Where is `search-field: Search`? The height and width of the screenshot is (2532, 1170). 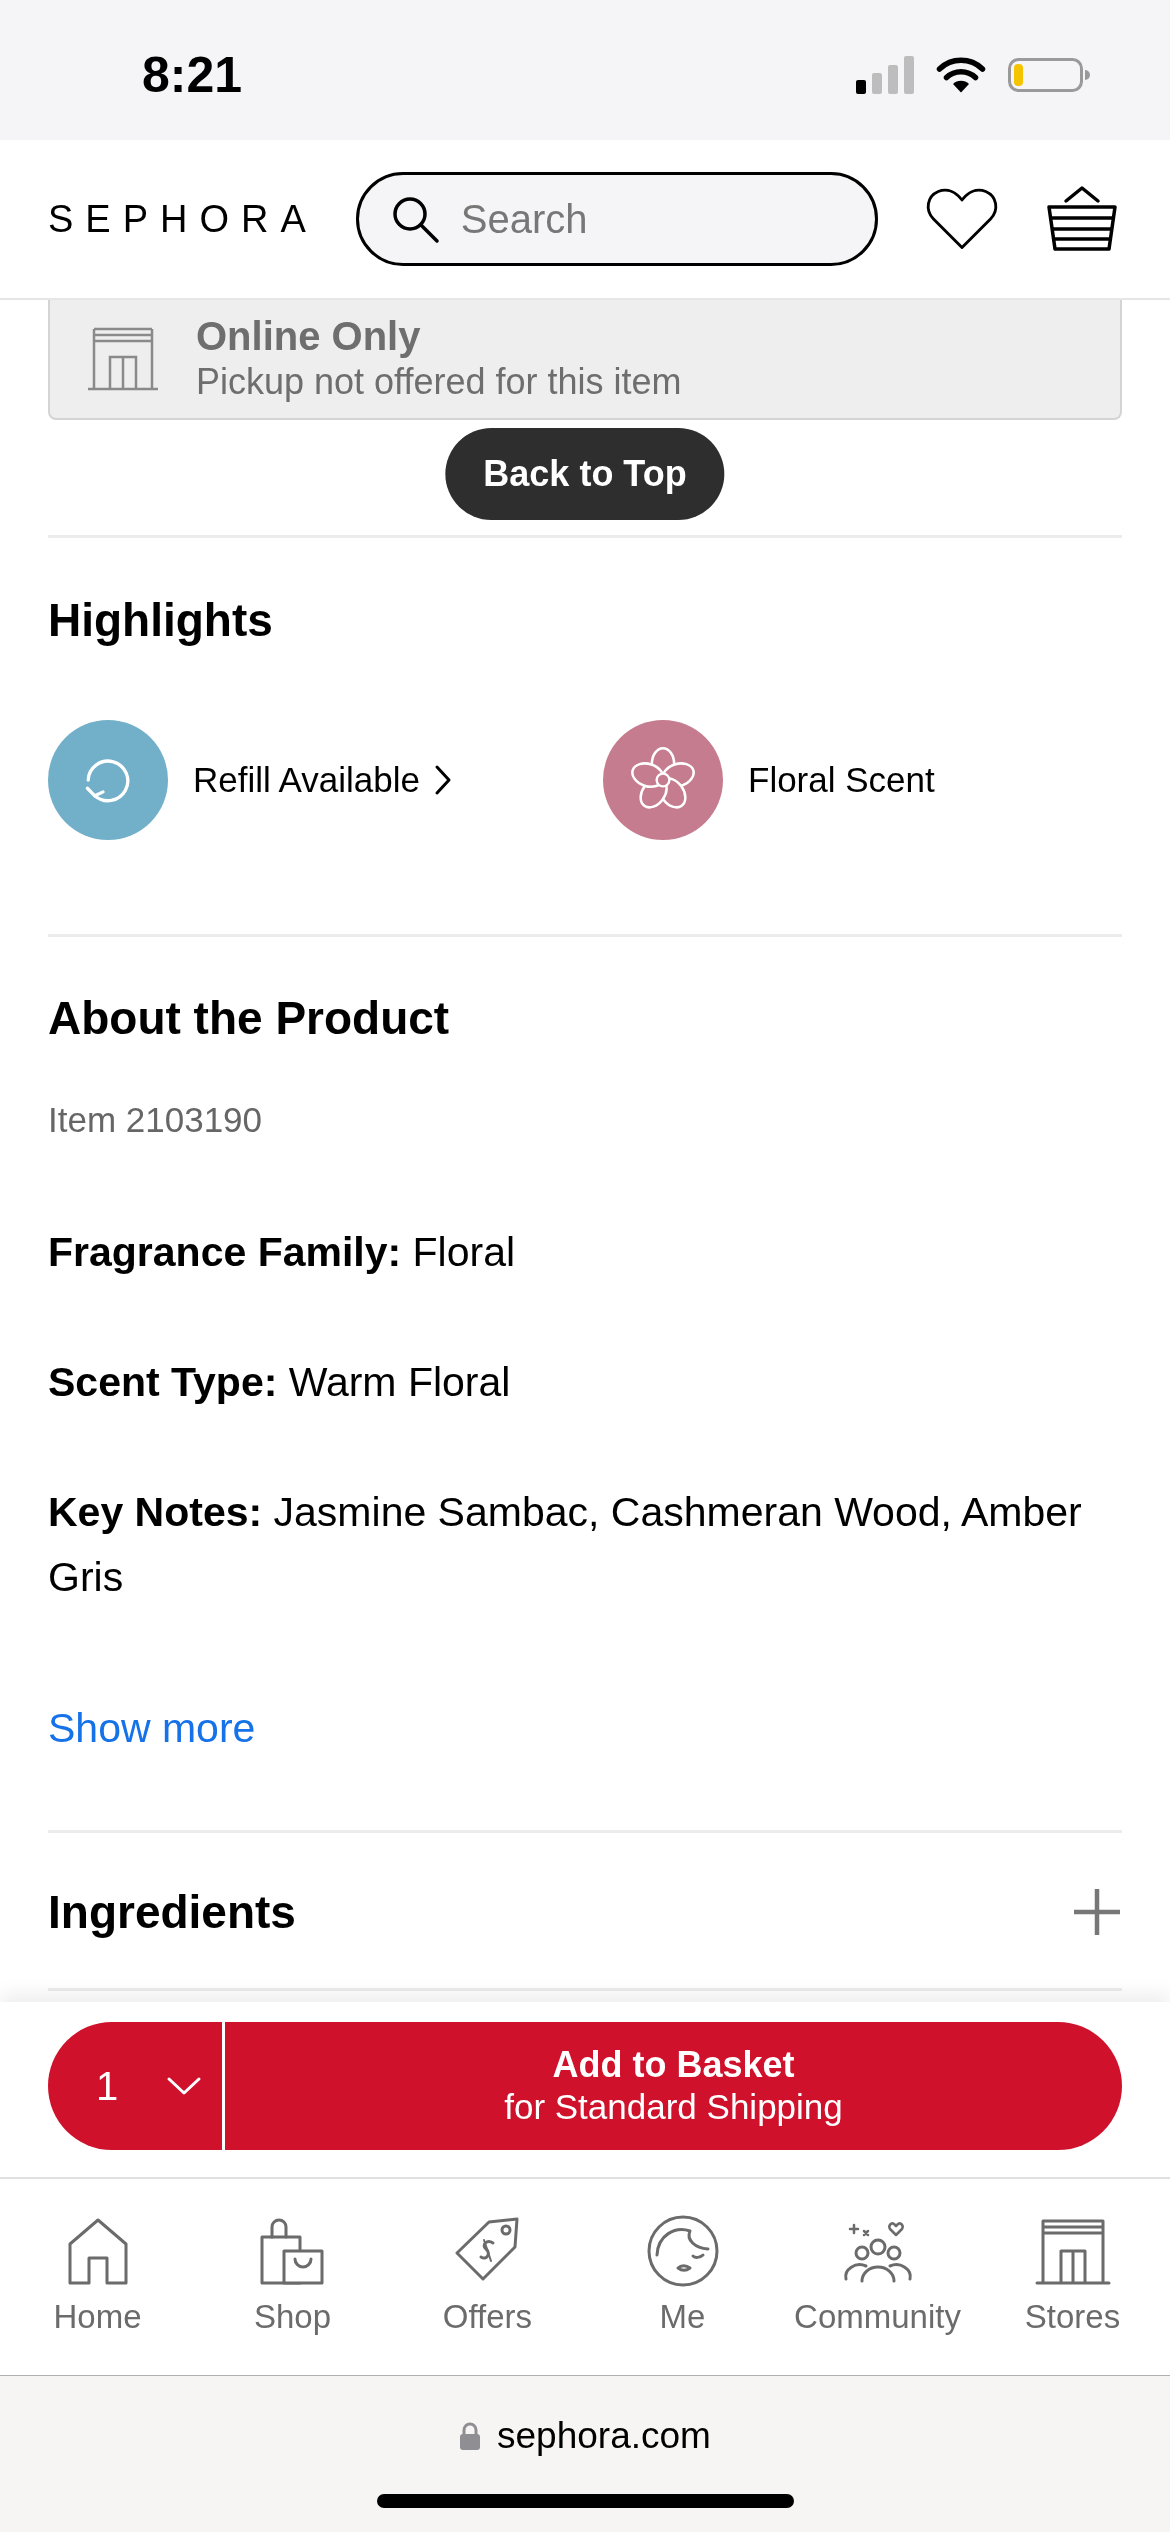 search-field: Search is located at coordinates (616, 219).